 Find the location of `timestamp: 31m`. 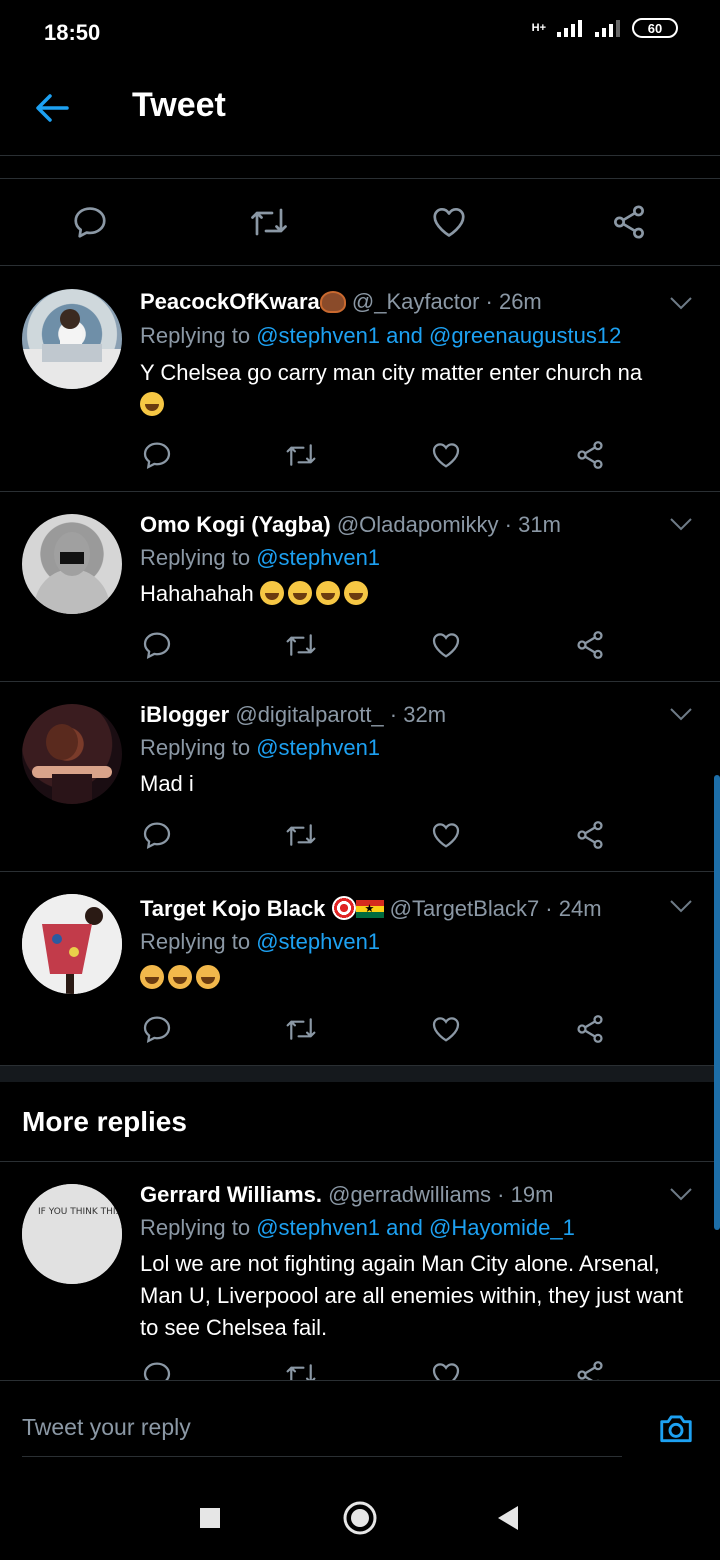

timestamp: 31m is located at coordinates (539, 524).